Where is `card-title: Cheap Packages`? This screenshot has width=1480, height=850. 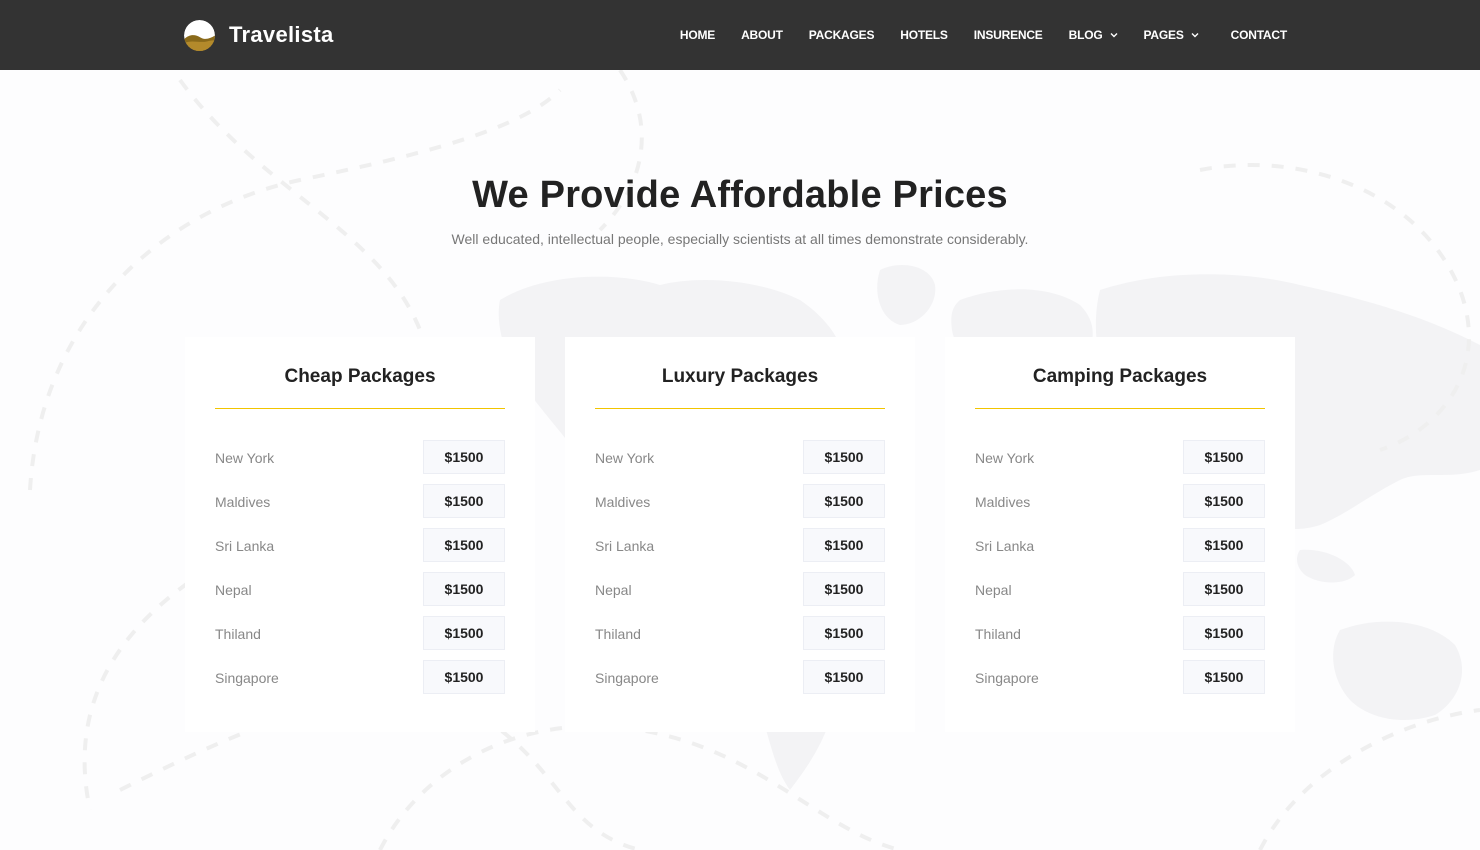
card-title: Cheap Packages is located at coordinates (360, 376).